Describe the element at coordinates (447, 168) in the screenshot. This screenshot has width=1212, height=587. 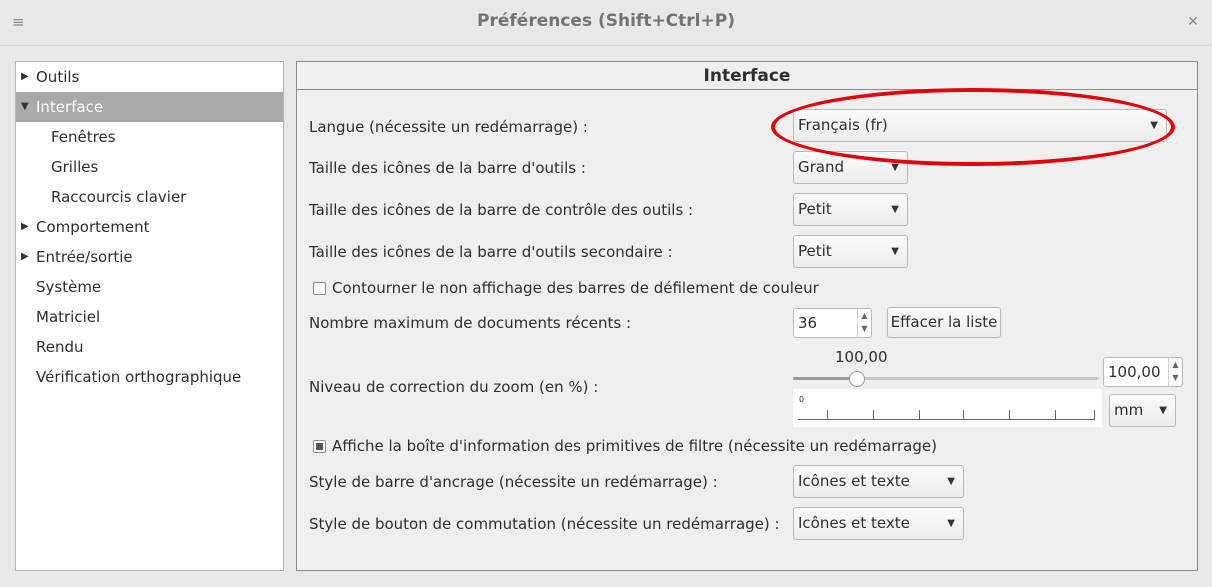
I see `toolbar-icon-size-label: Taille des icônes de la barre d'outils :` at that location.